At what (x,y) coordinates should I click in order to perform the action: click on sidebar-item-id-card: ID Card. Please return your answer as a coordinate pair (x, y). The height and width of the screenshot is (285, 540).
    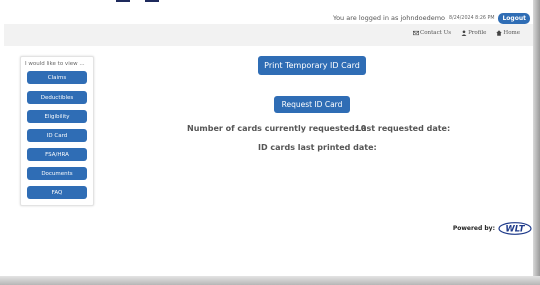
    Looking at the image, I should click on (57, 135).